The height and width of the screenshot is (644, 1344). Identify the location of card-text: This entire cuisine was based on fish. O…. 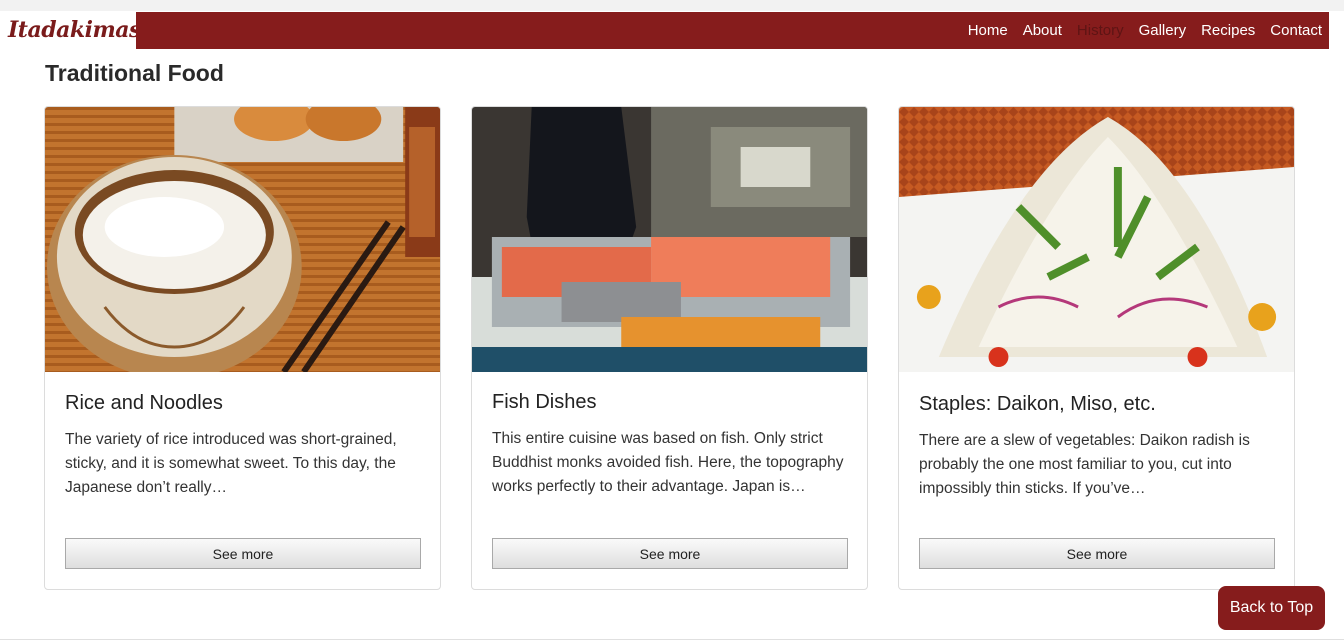
(668, 462).